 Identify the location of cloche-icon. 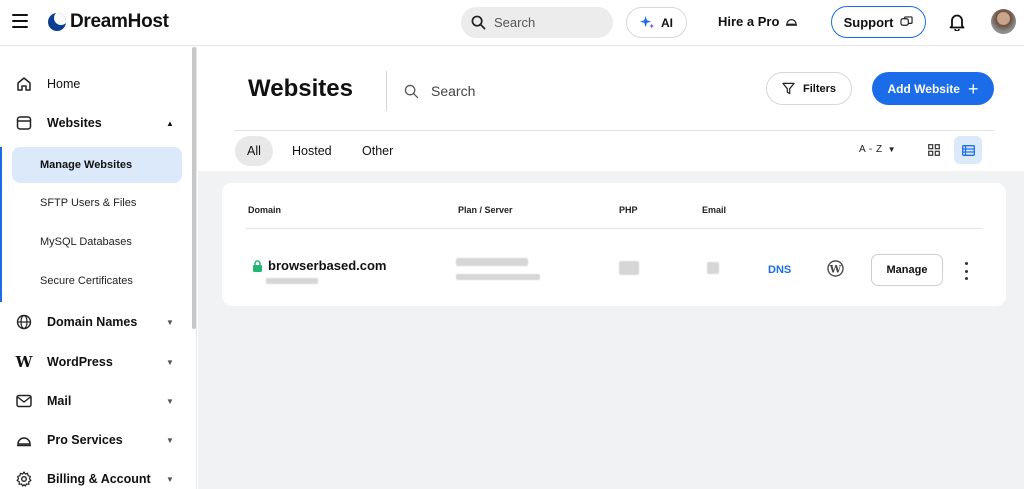
(792, 22).